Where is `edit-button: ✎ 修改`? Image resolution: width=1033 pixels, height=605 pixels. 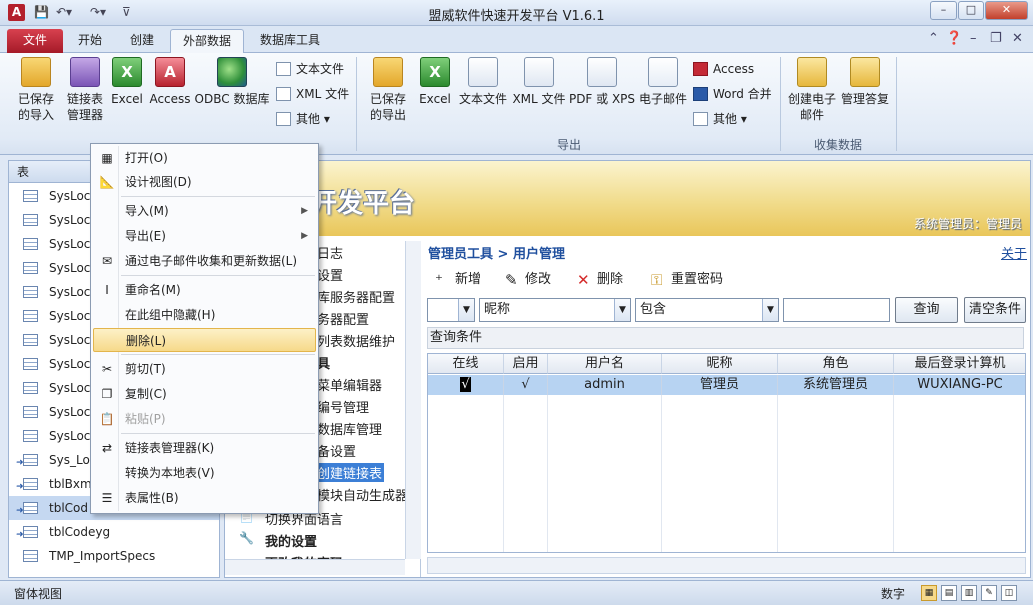
edit-button: ✎ 修改 is located at coordinates (528, 280).